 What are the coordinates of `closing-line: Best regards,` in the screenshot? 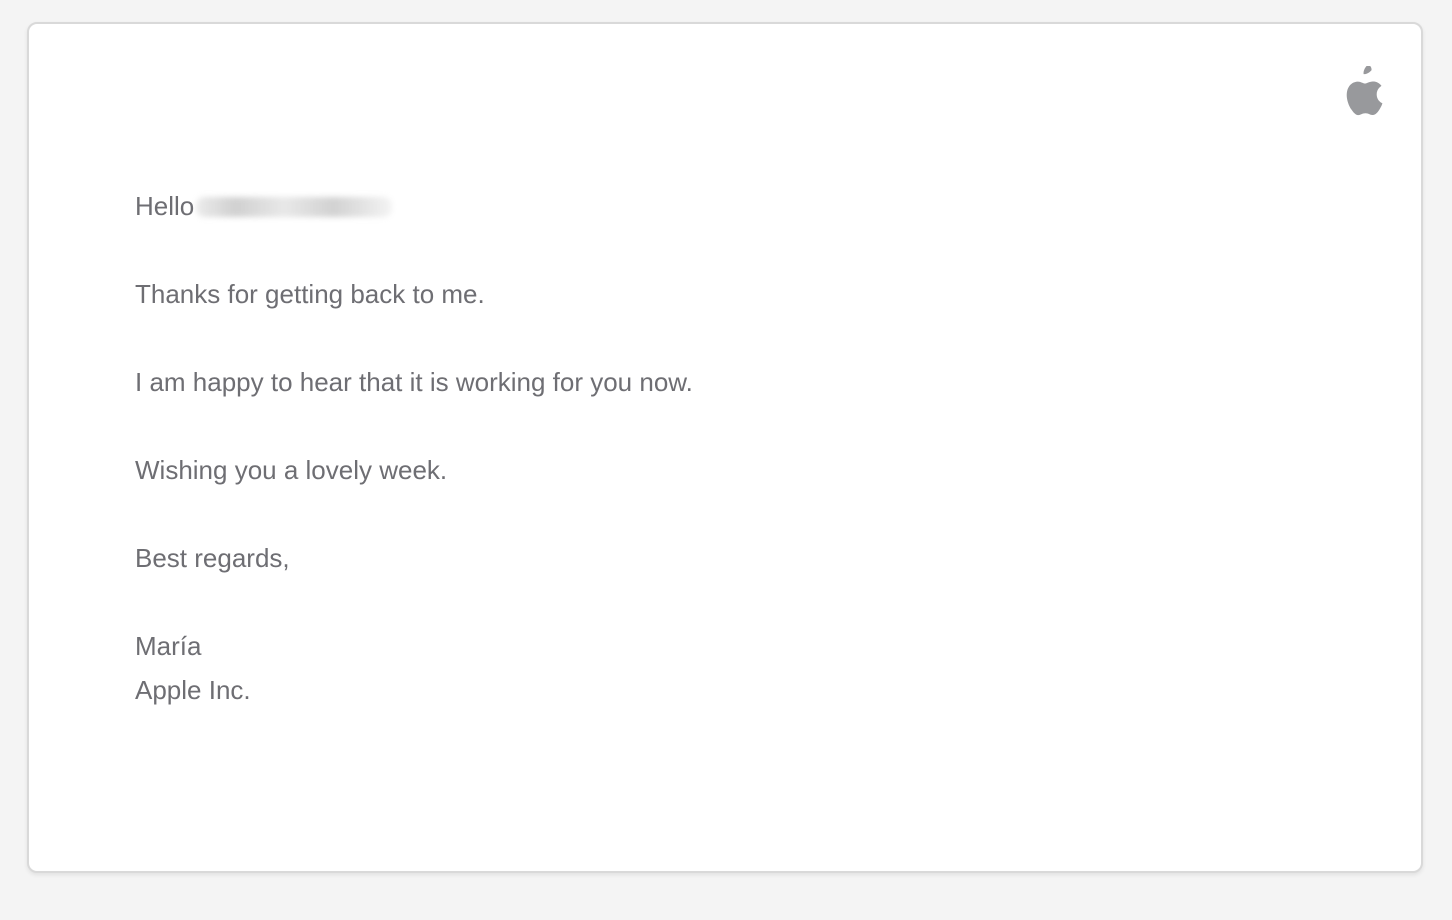 It's located at (212, 558).